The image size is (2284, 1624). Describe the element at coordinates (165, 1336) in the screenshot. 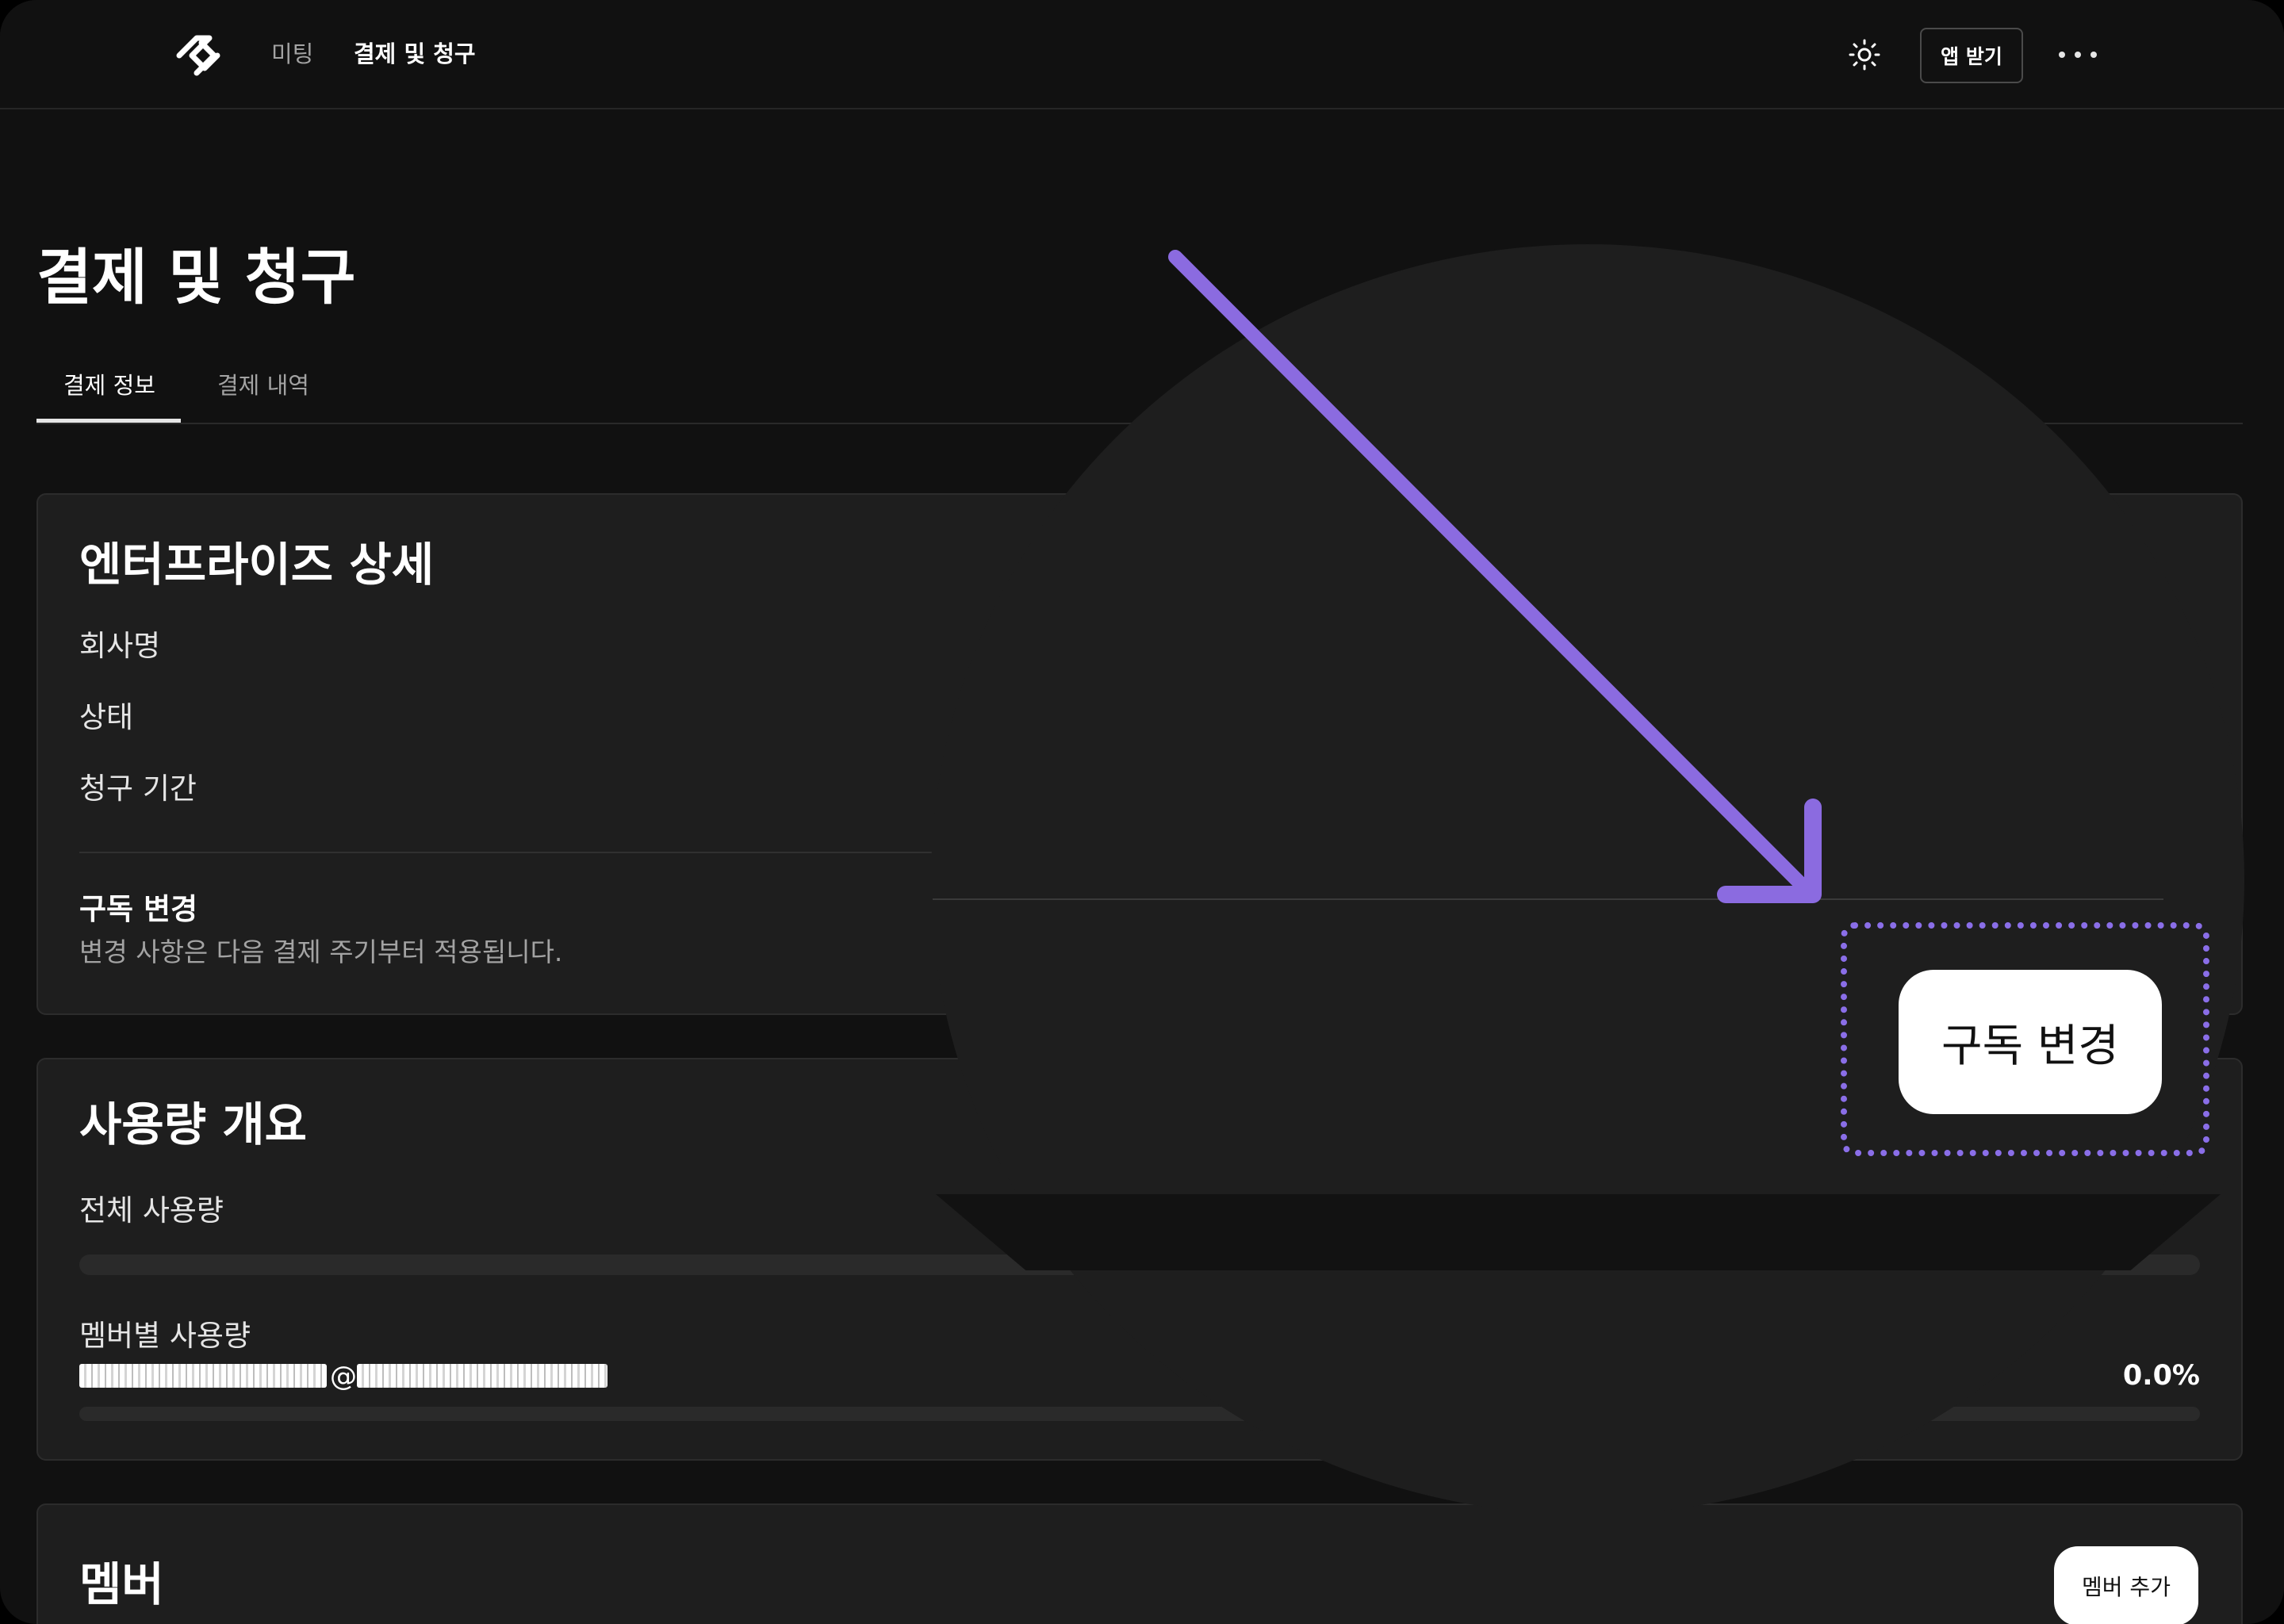

I see `member-usage-label: 멤버별 사용량` at that location.